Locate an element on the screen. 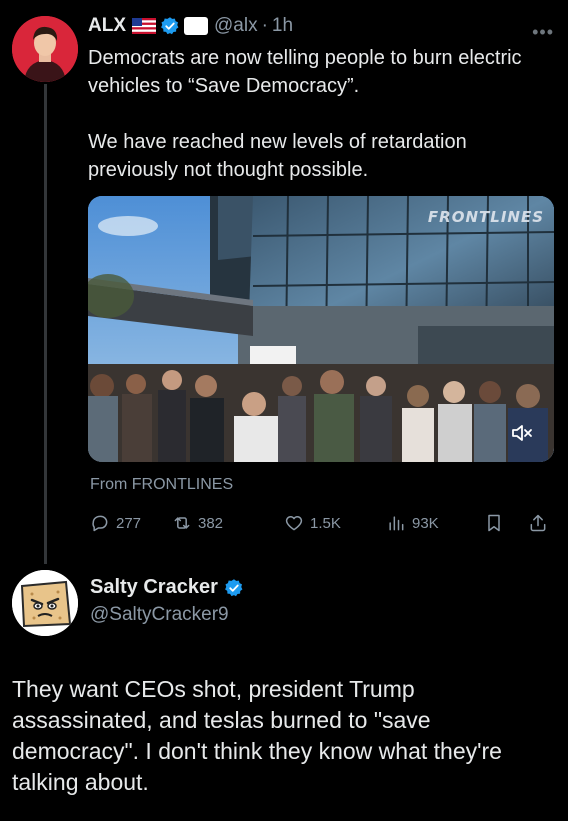  share-icon is located at coordinates (538, 523).